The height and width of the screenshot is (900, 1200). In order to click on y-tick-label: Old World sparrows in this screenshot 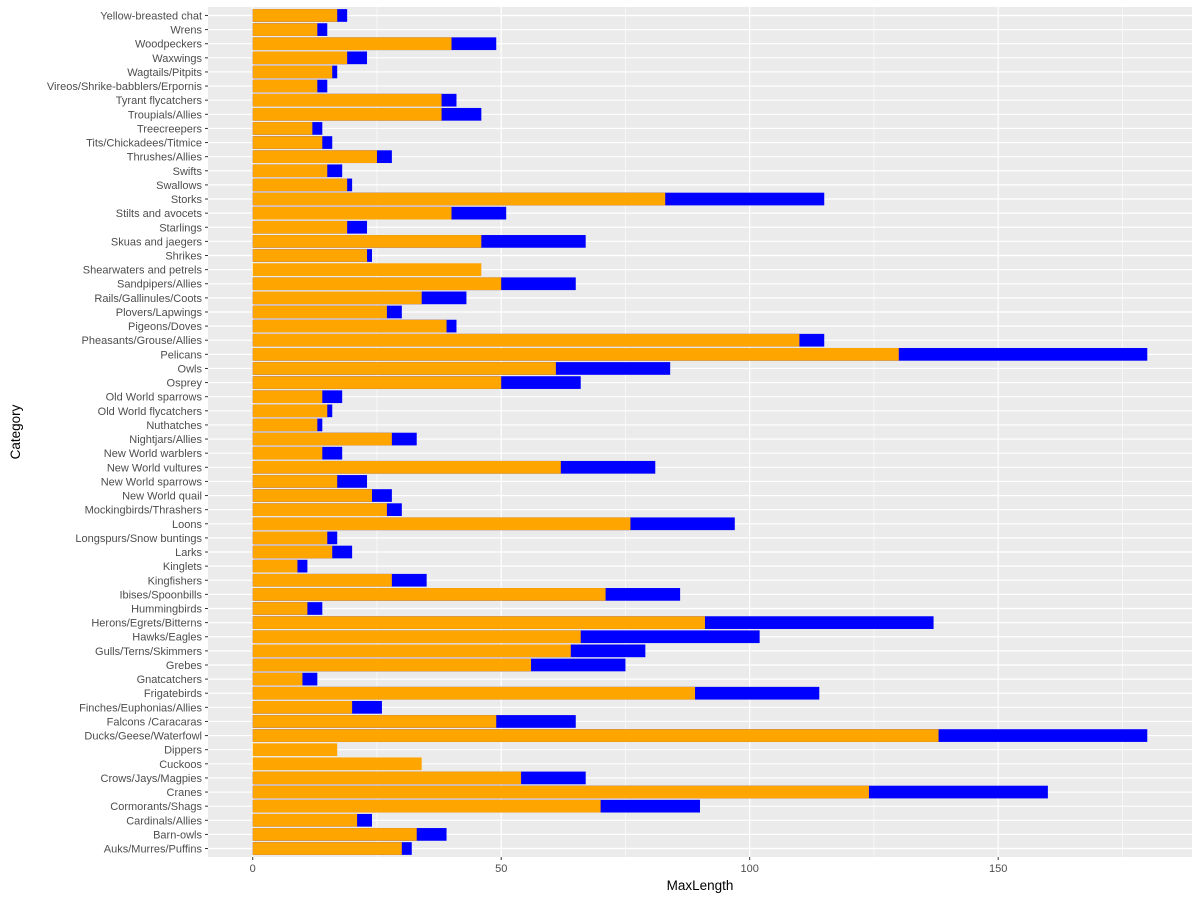, I will do `click(154, 398)`.